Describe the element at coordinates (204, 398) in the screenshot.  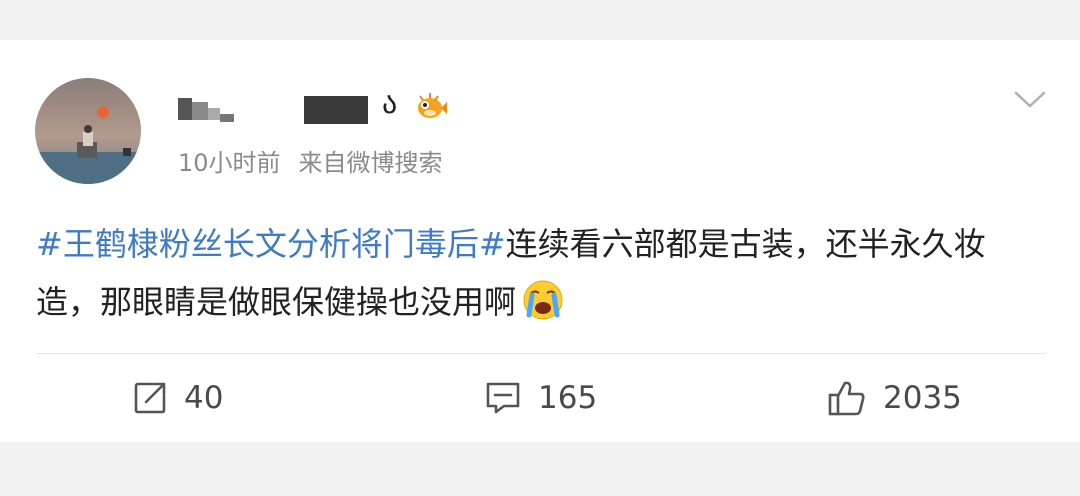
I see `repost-count: 40` at that location.